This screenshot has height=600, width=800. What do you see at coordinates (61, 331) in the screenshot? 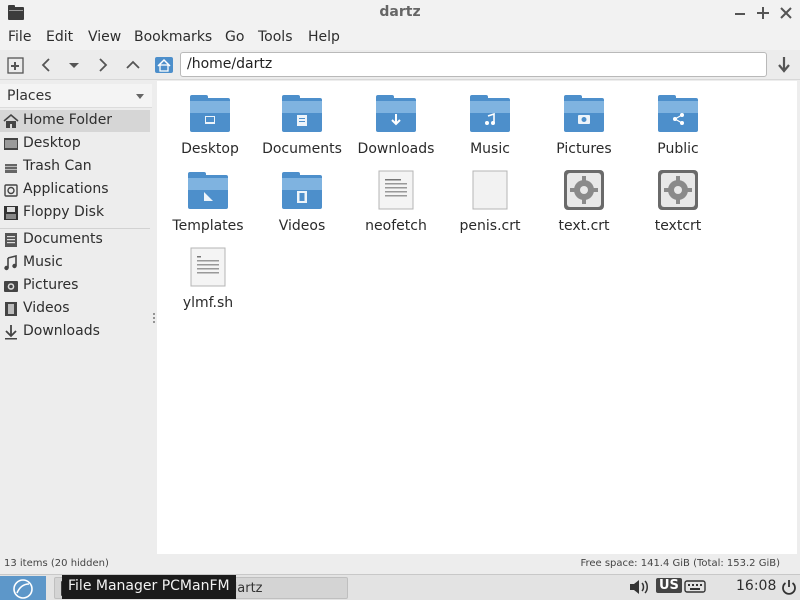
I see `sidebar-item-label: Downloads` at bounding box center [61, 331].